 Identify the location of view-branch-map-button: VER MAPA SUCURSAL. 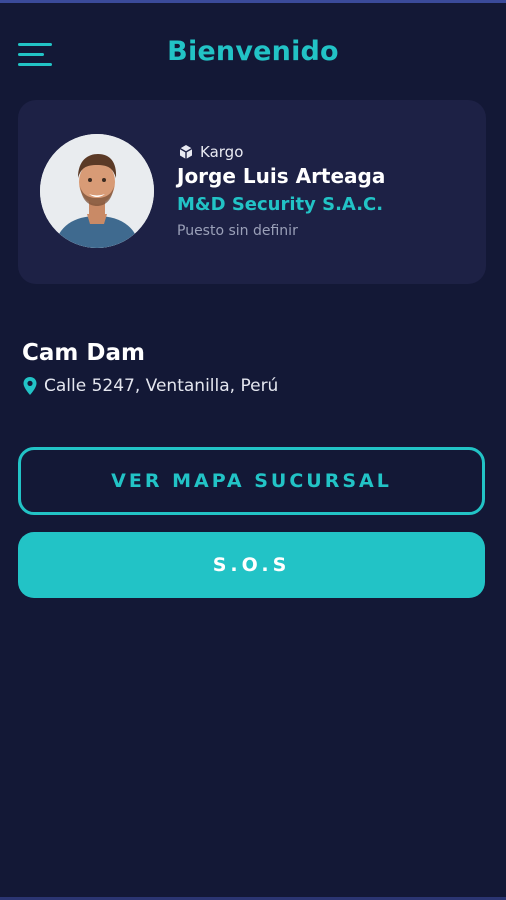
(251, 481).